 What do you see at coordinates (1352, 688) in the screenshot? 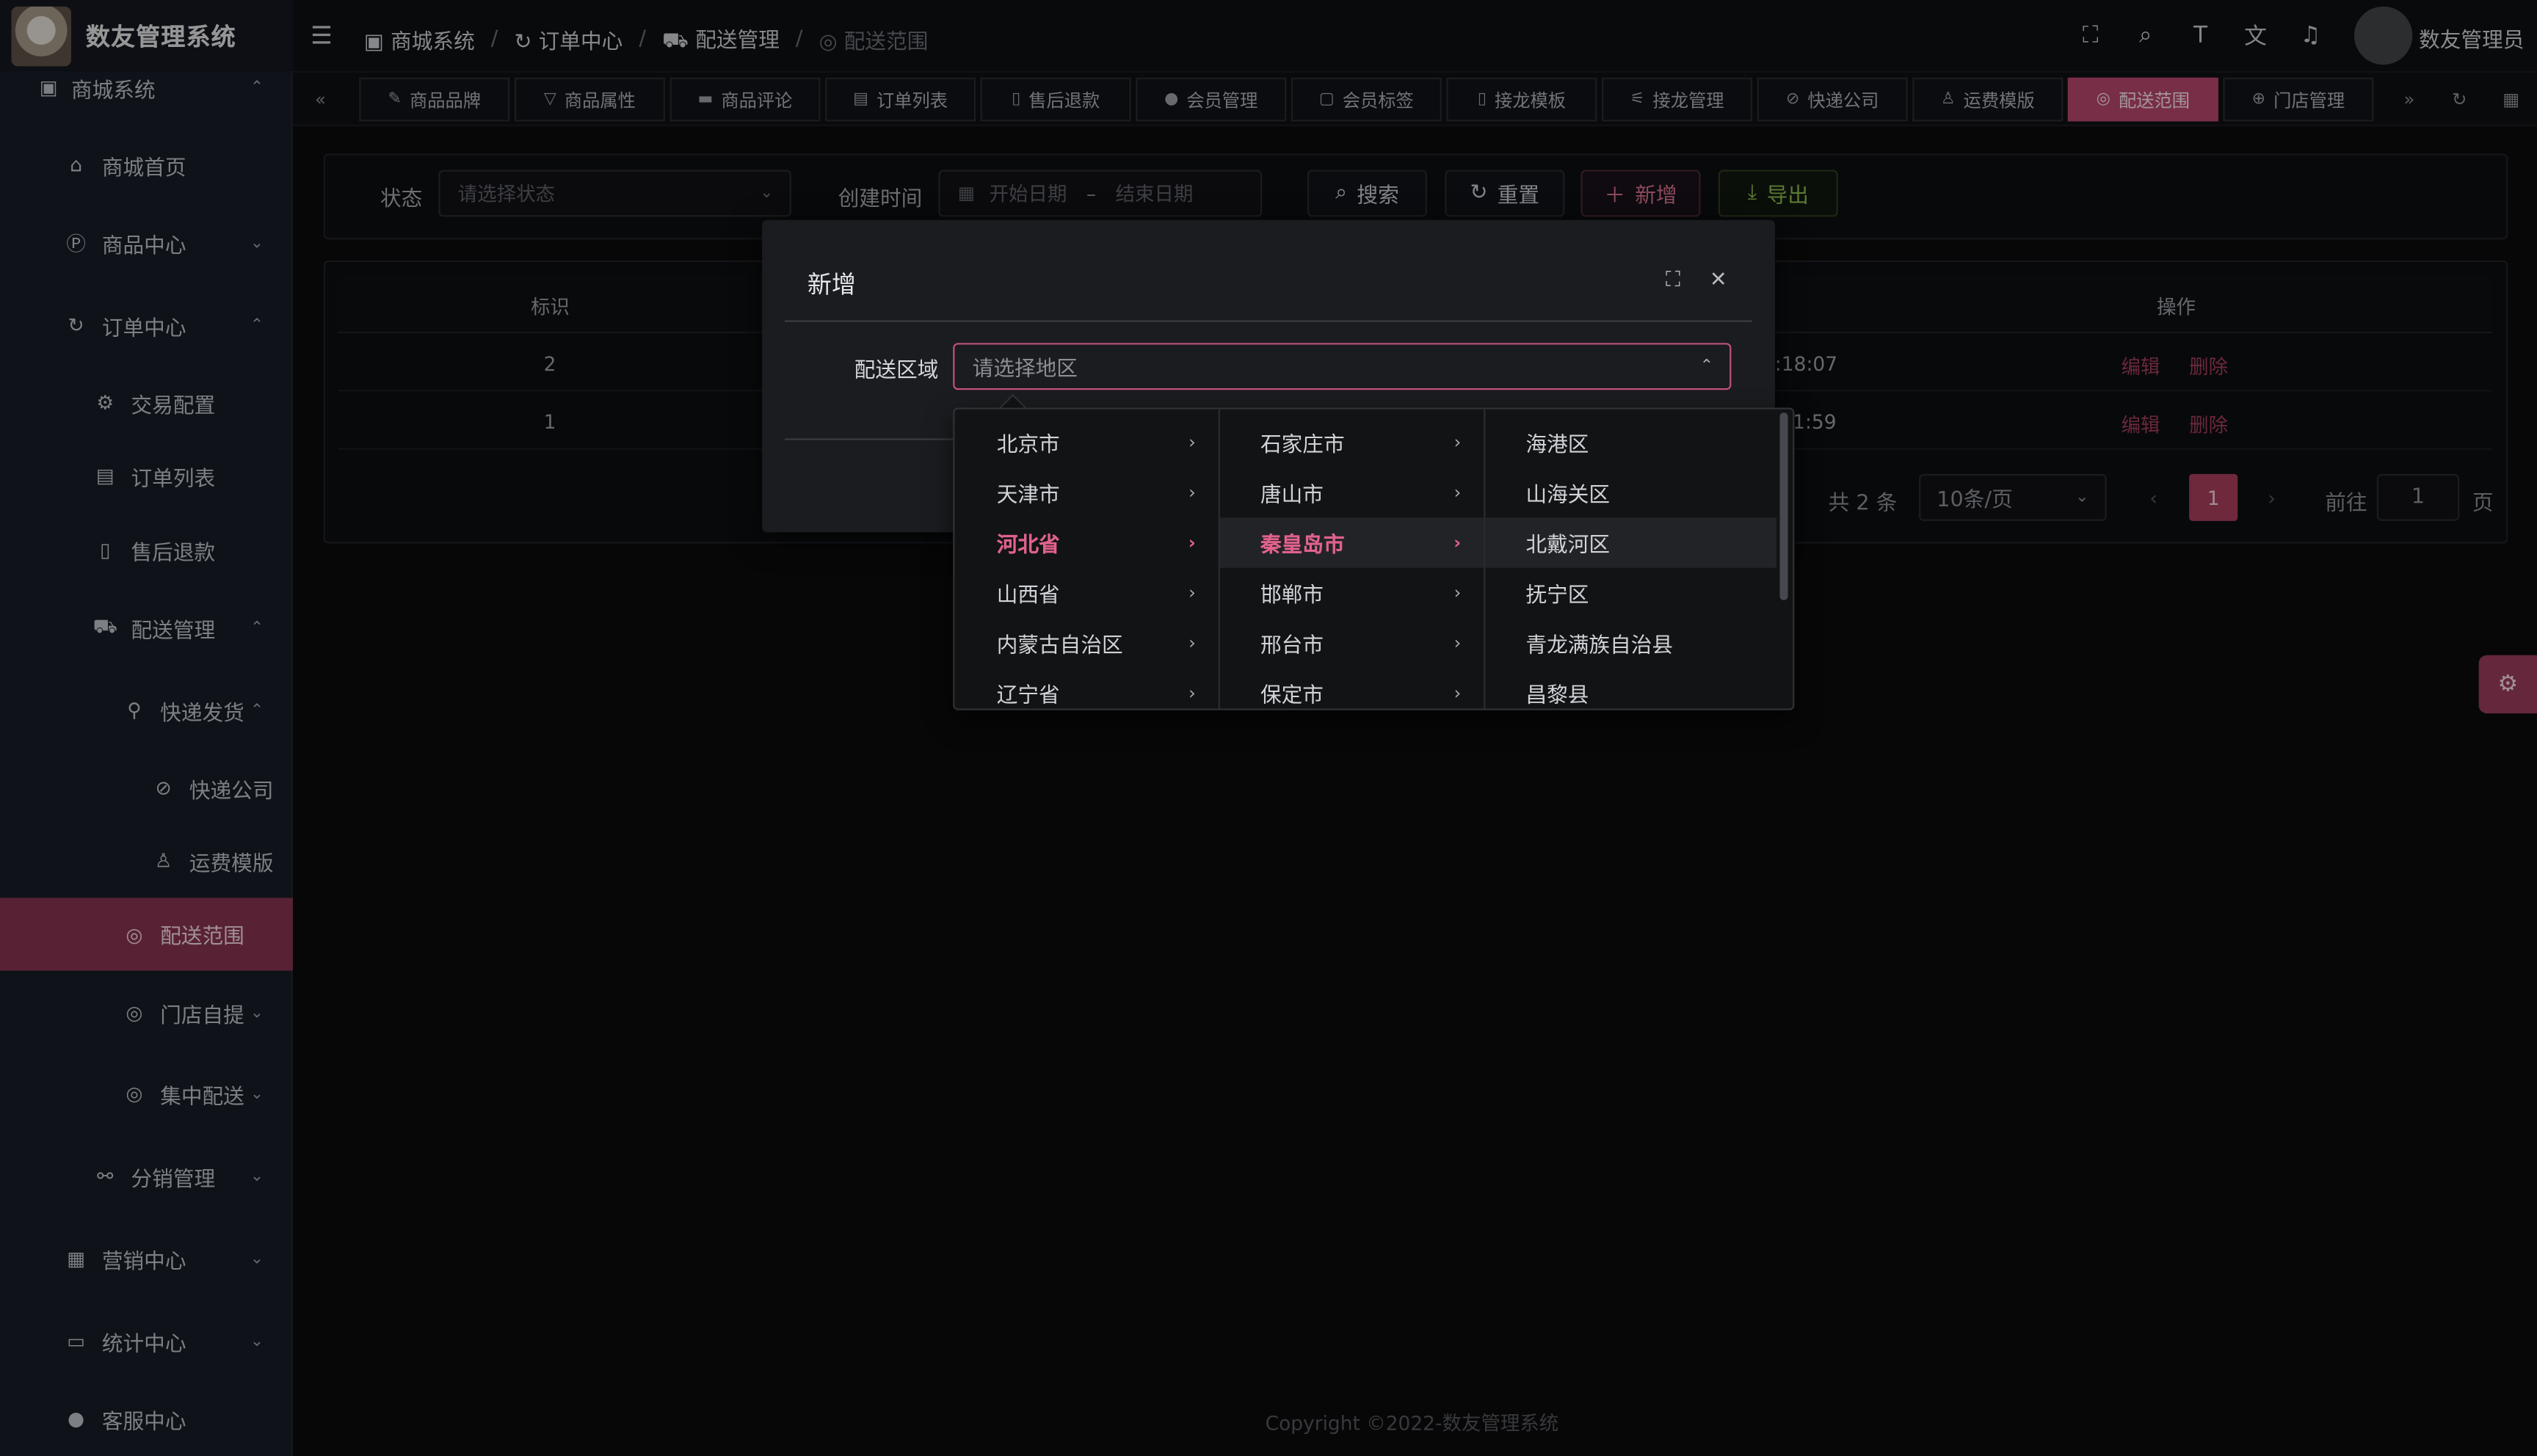
I see `cascader-option: 保定市 ›` at bounding box center [1352, 688].